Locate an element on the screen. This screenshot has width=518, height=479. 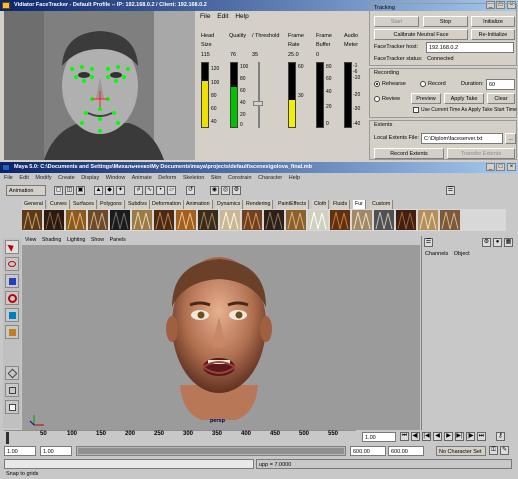
host-input: 192.168.0.2 is located at coordinates (470, 47).